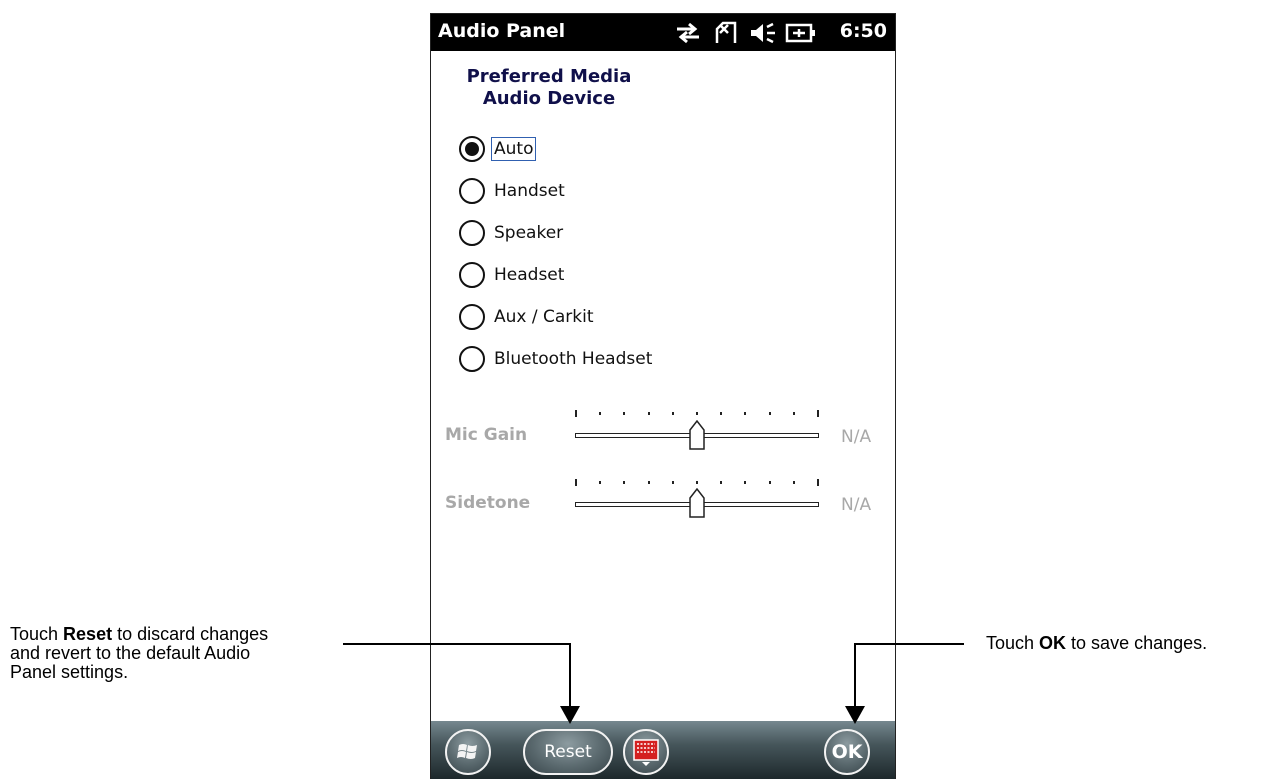  I want to click on mic-gain-value: N/A, so click(856, 437).